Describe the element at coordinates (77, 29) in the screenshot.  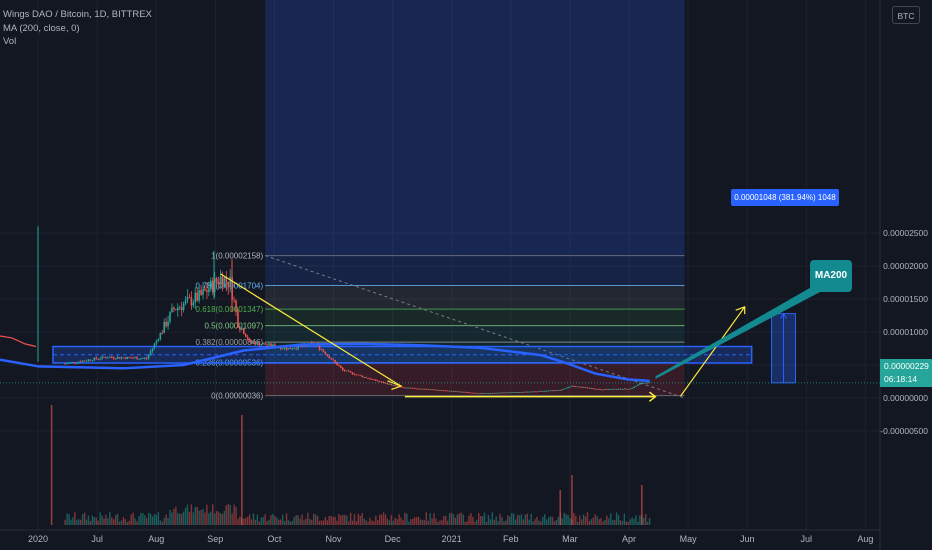
I see `ma-indicator-label: MA (200, close, 0)` at that location.